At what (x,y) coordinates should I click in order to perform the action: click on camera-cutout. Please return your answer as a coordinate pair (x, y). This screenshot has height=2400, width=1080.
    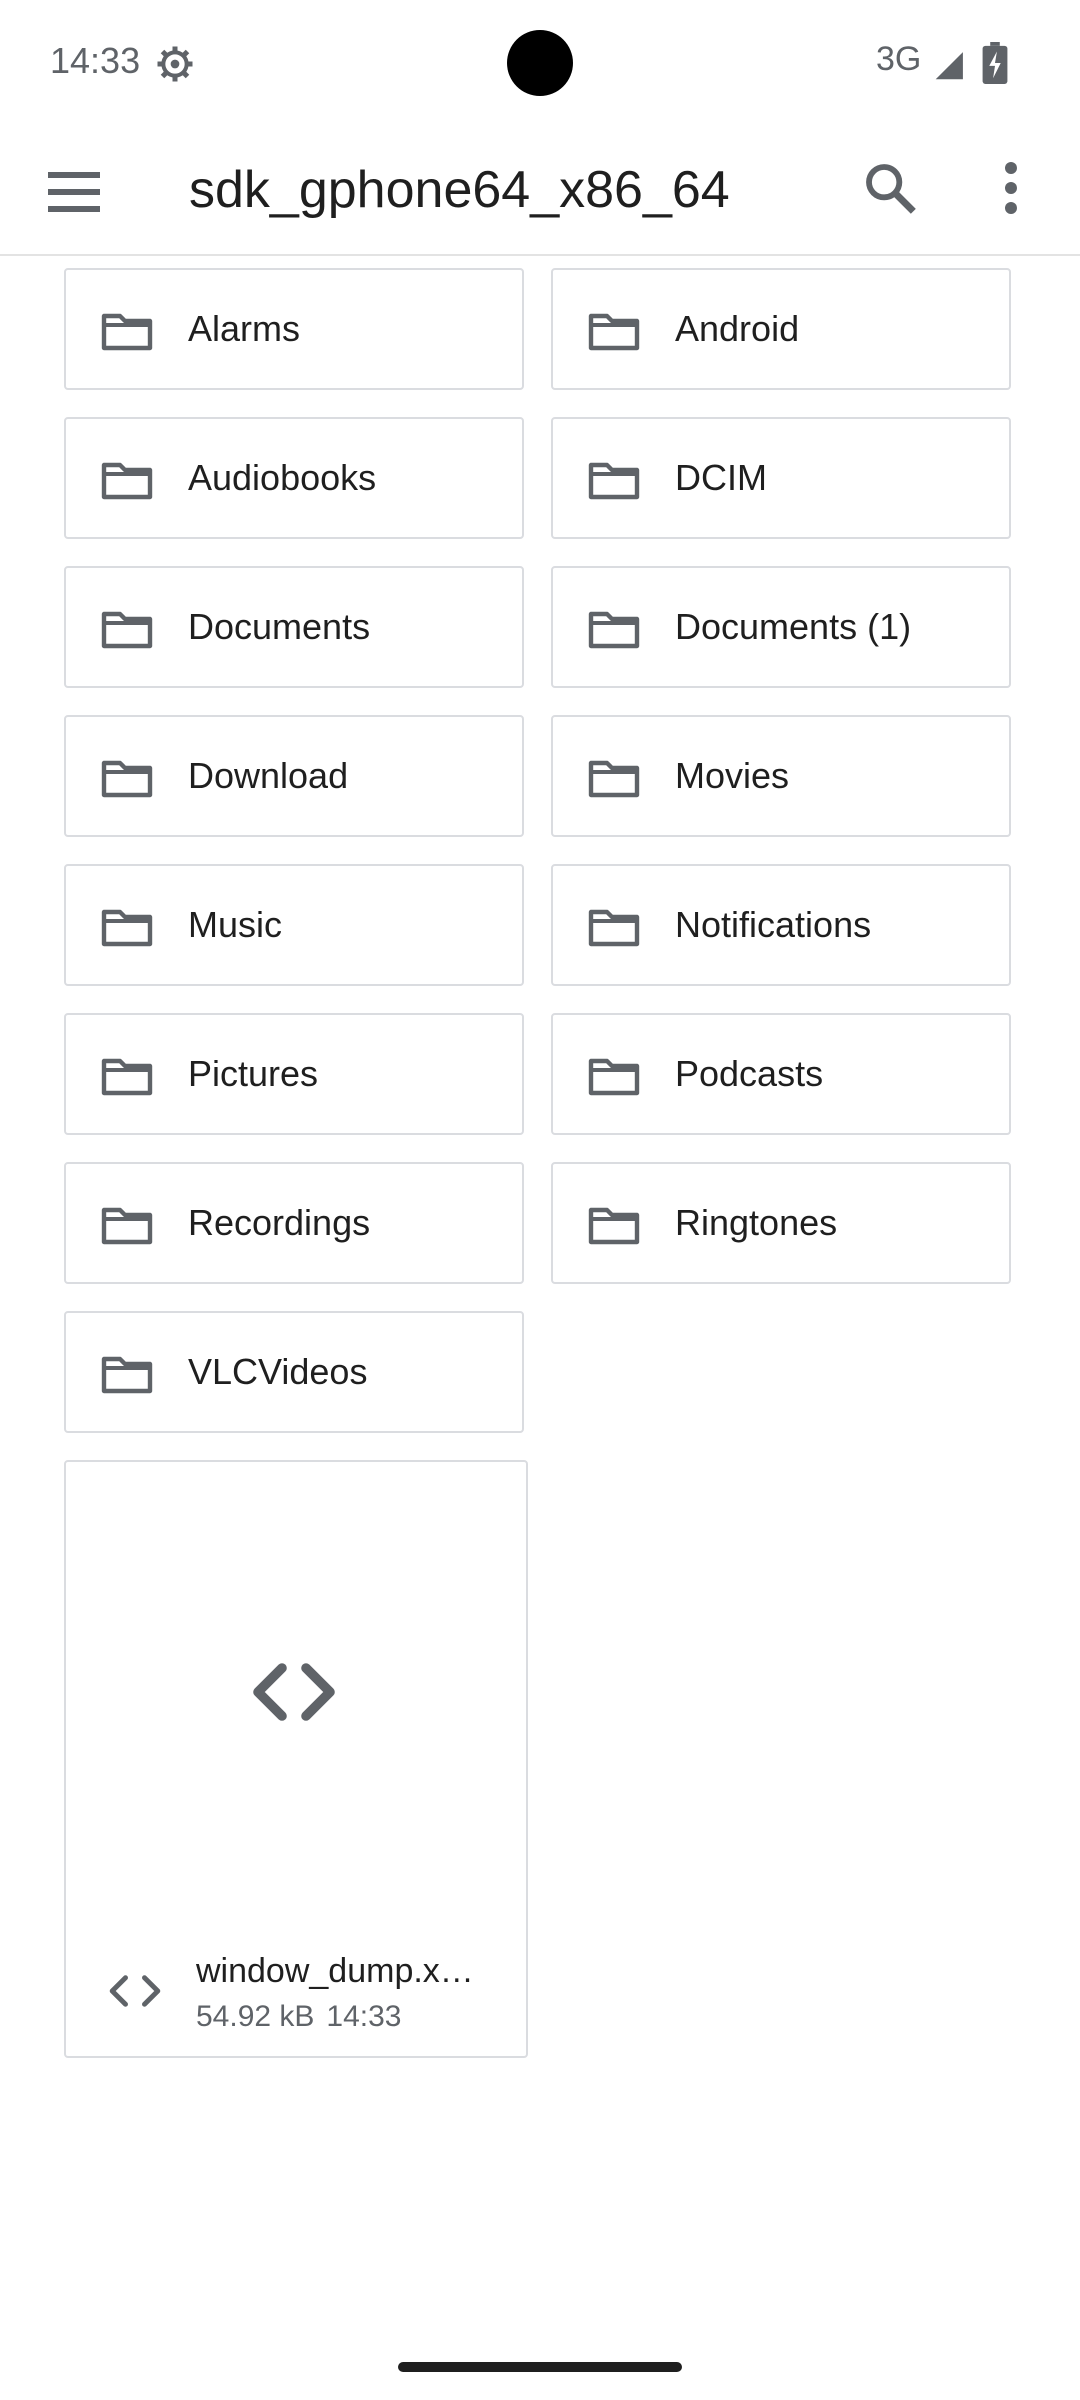
    Looking at the image, I should click on (540, 63).